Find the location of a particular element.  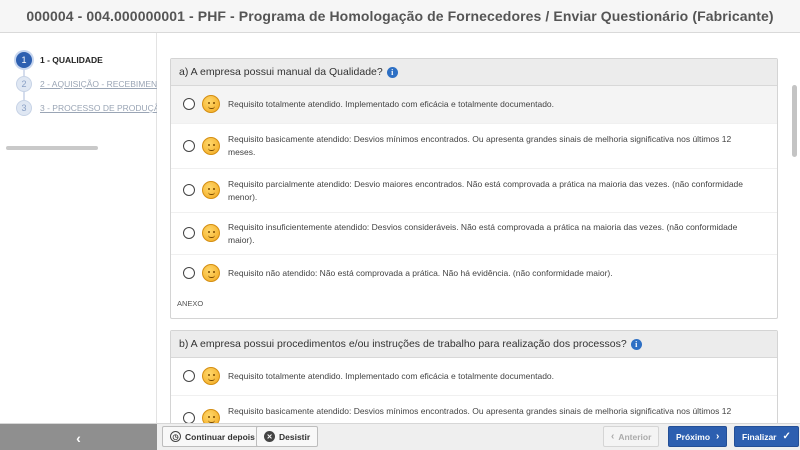

checkmark-icon: ✓ is located at coordinates (786, 436).